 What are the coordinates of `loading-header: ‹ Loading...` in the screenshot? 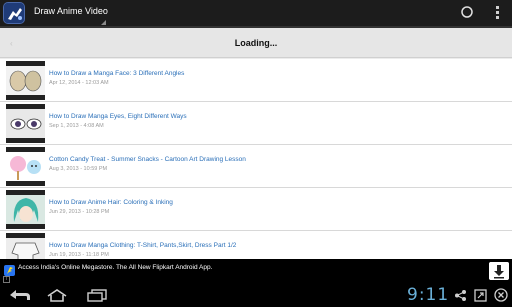 It's located at (256, 43).